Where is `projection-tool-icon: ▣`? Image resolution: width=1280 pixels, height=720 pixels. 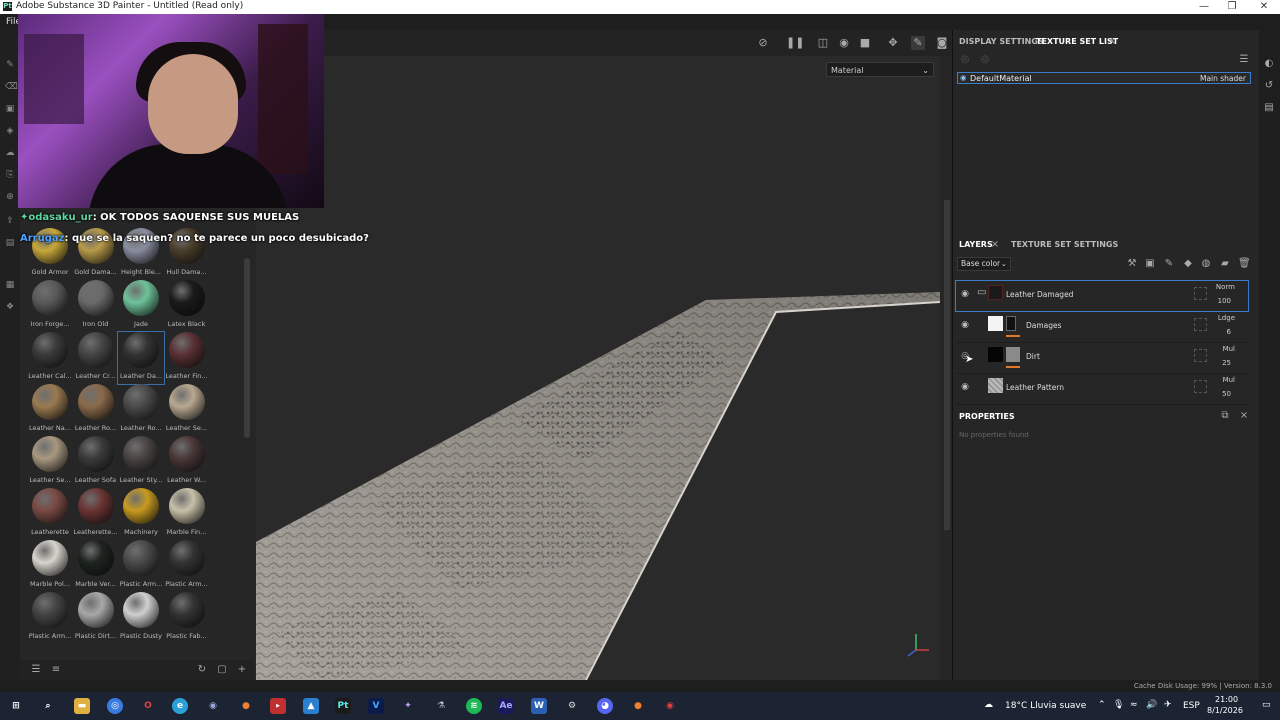 projection-tool-icon: ▣ is located at coordinates (10, 109).